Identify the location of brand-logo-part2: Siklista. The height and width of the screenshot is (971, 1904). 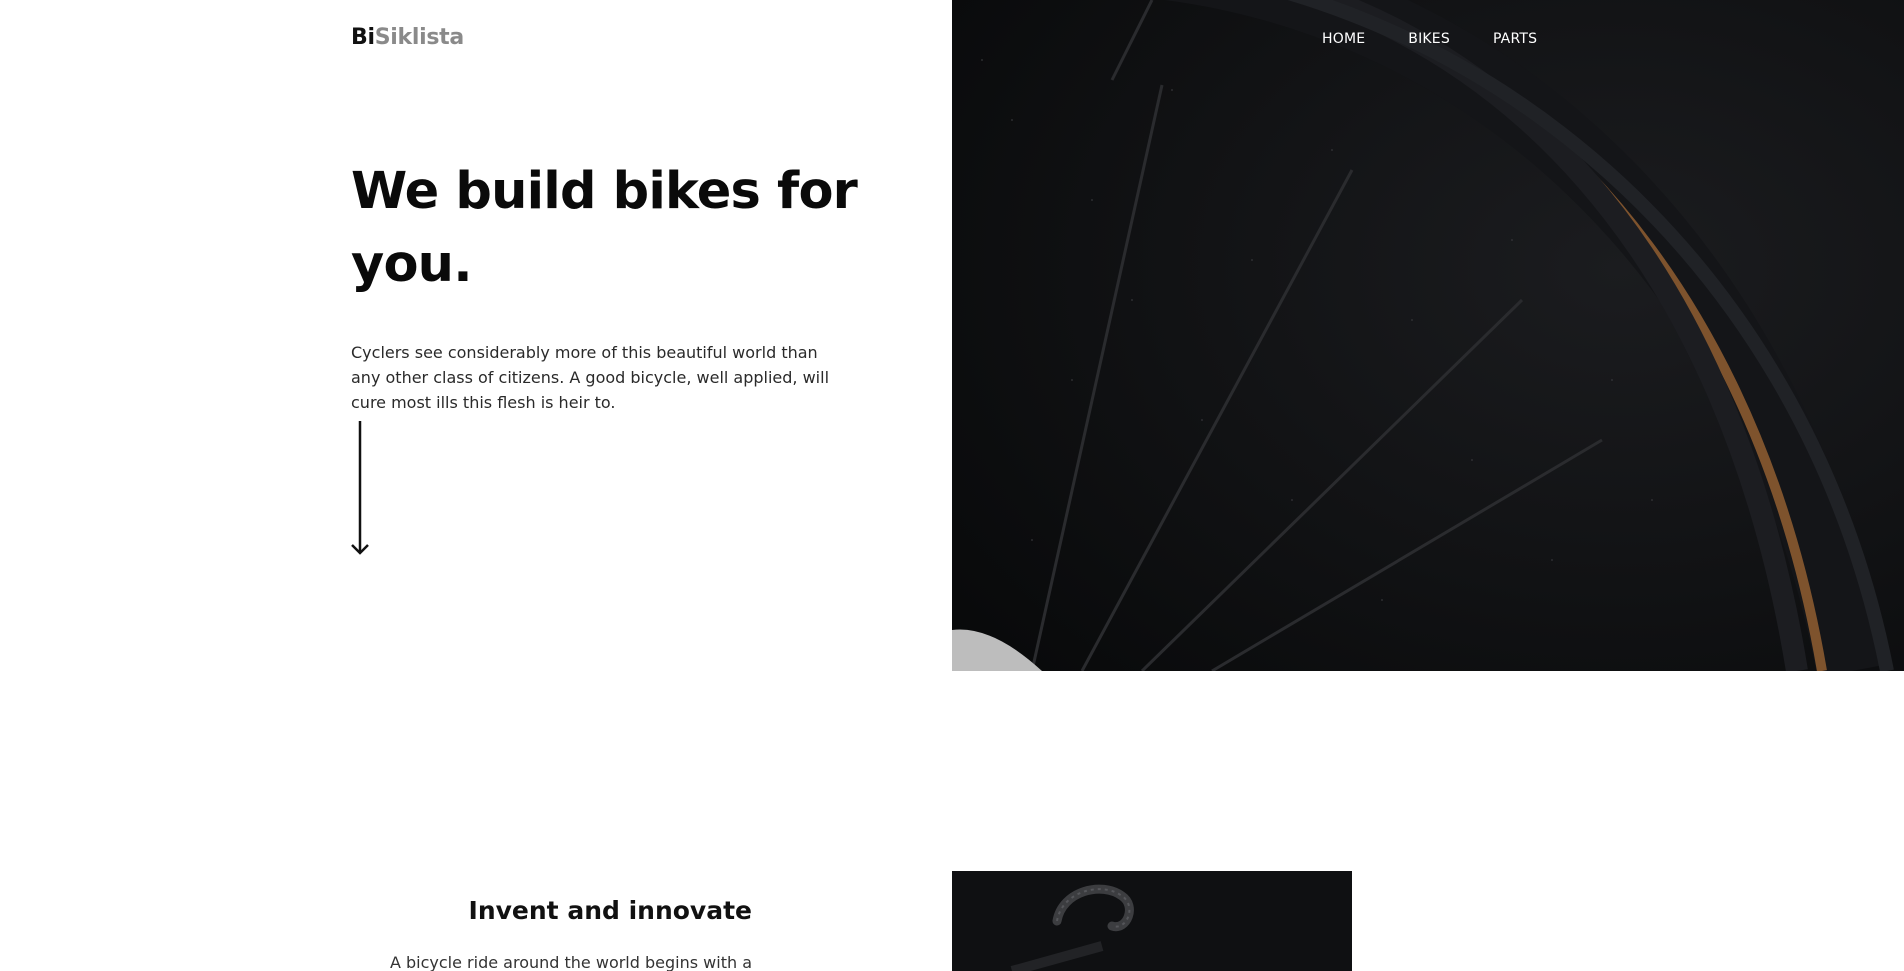
(419, 37).